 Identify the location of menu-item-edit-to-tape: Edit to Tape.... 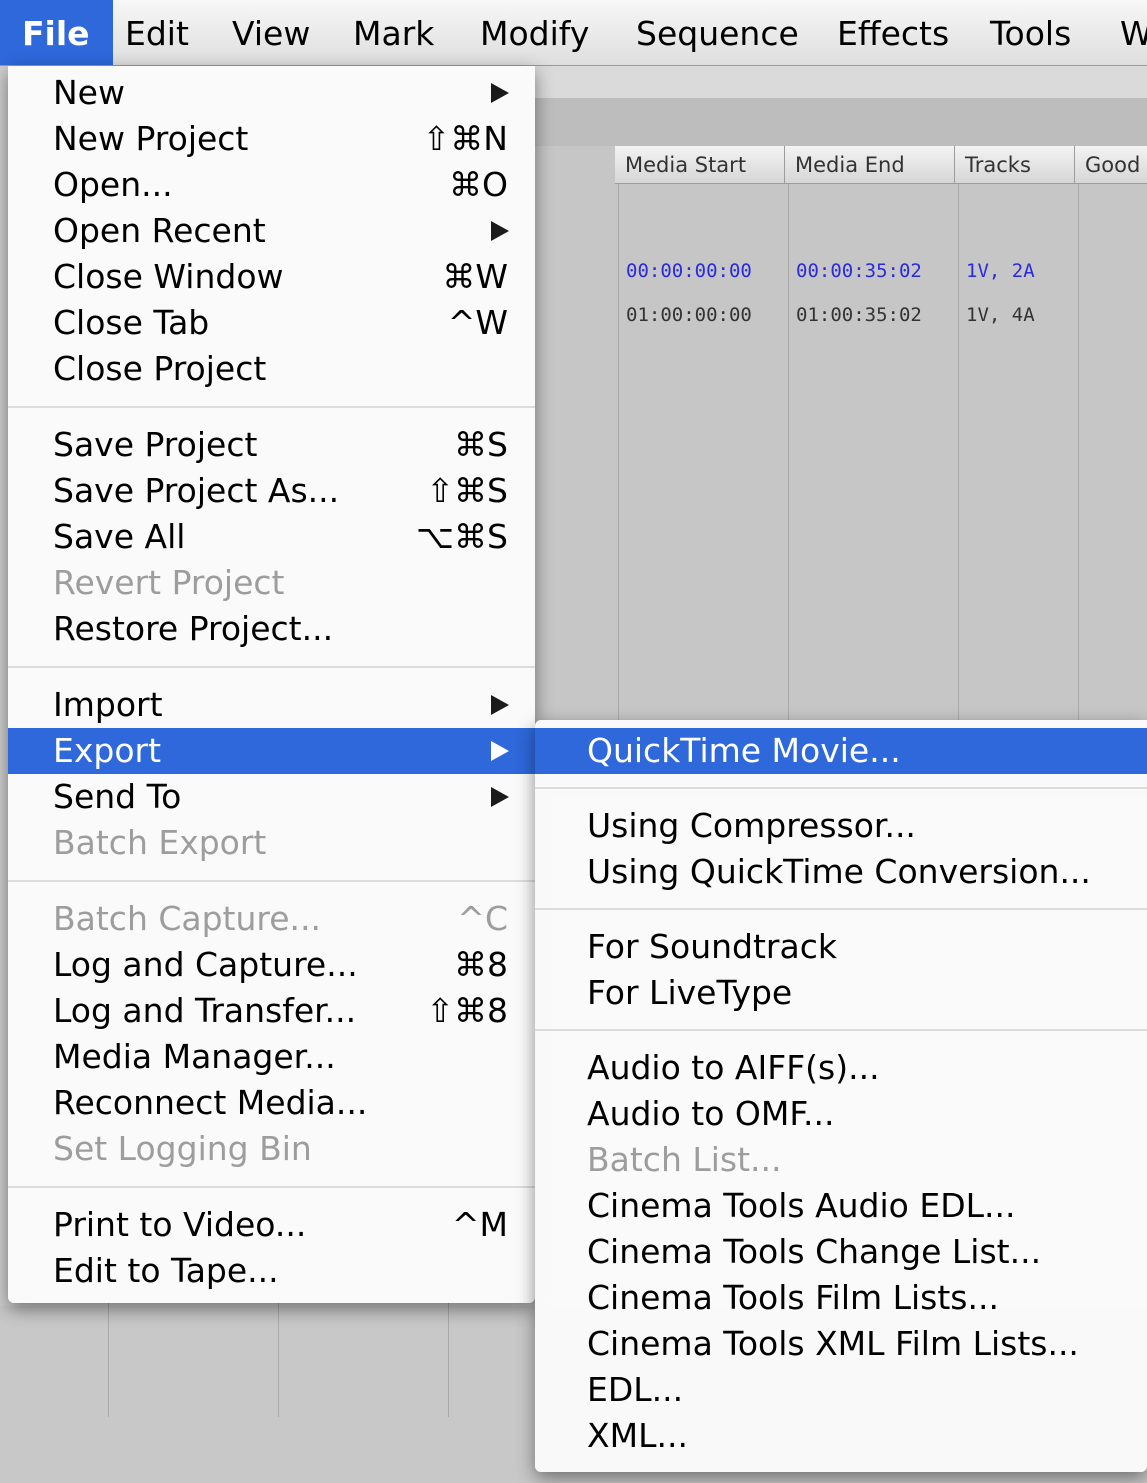
(271, 1271).